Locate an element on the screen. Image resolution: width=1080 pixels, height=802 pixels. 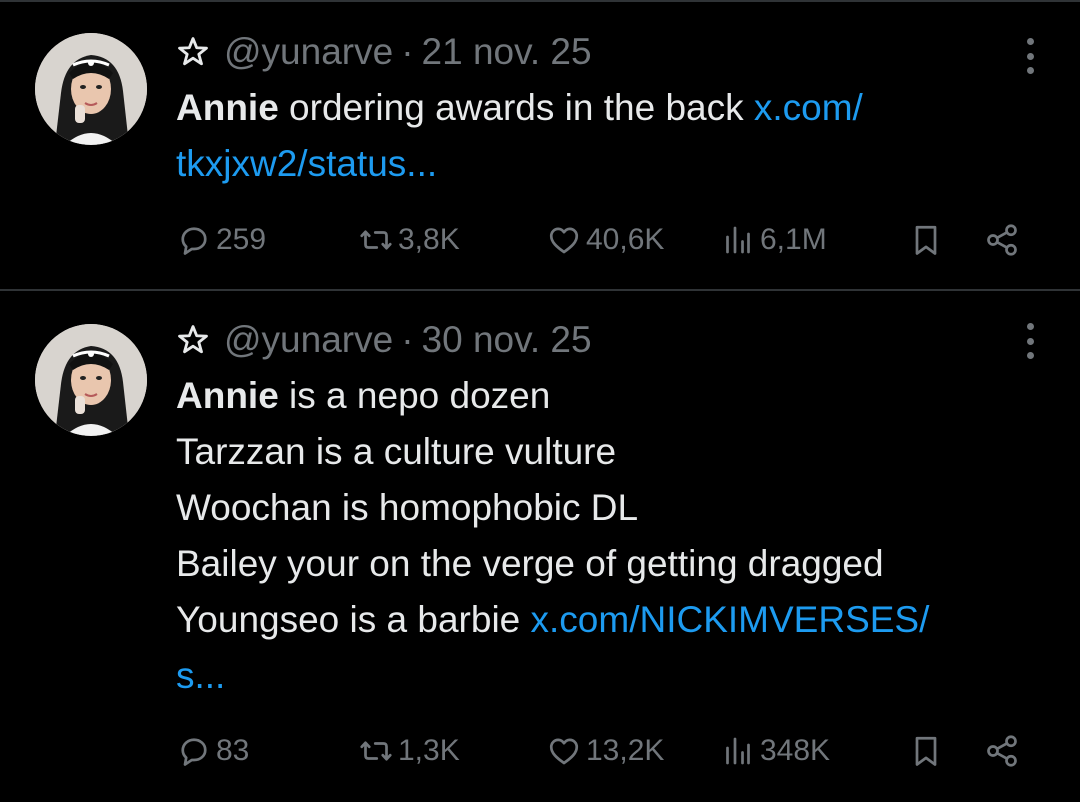
tweet-text-line: Woochan is homophobic DL is located at coordinates (407, 507).